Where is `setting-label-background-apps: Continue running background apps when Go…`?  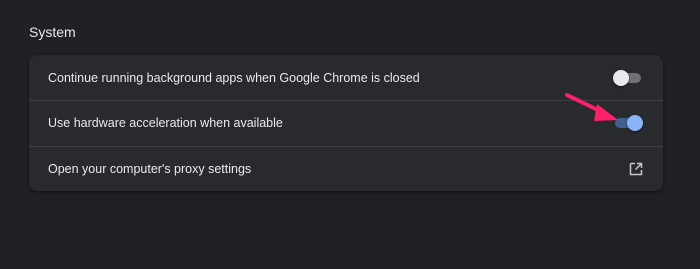 setting-label-background-apps: Continue running background apps when Go… is located at coordinates (234, 77).